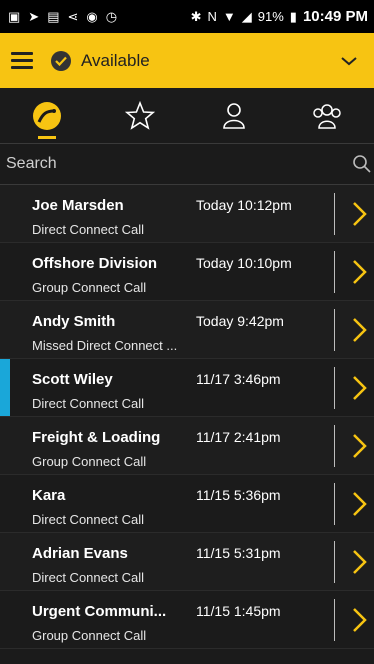  I want to click on call-time: 11/17 3:46pm, so click(238, 379).